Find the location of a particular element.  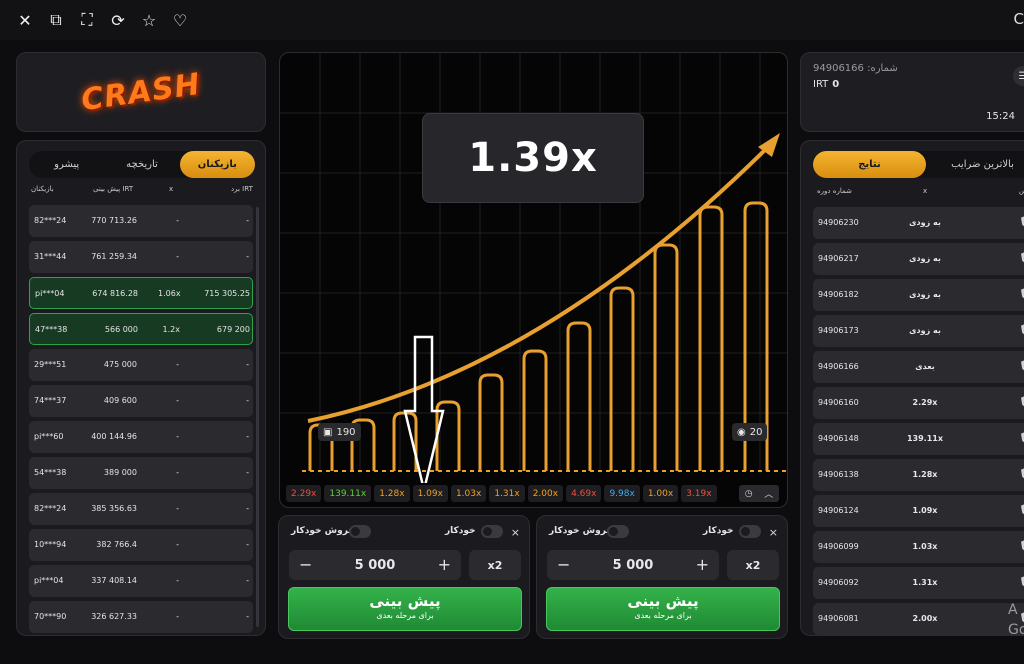

tab-leaders: پیشرو is located at coordinates (66, 164).